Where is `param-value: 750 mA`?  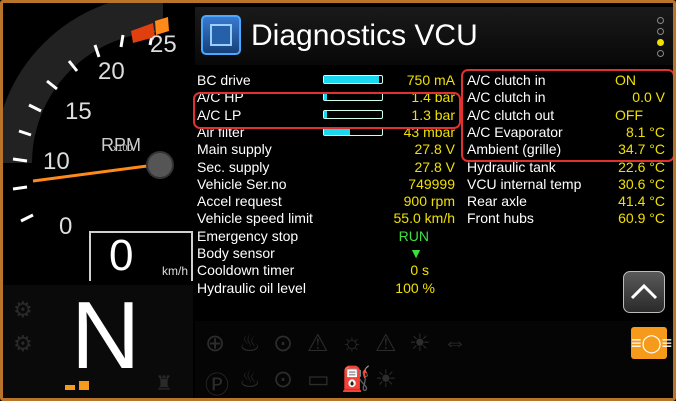
param-value: 750 mA is located at coordinates (430, 80).